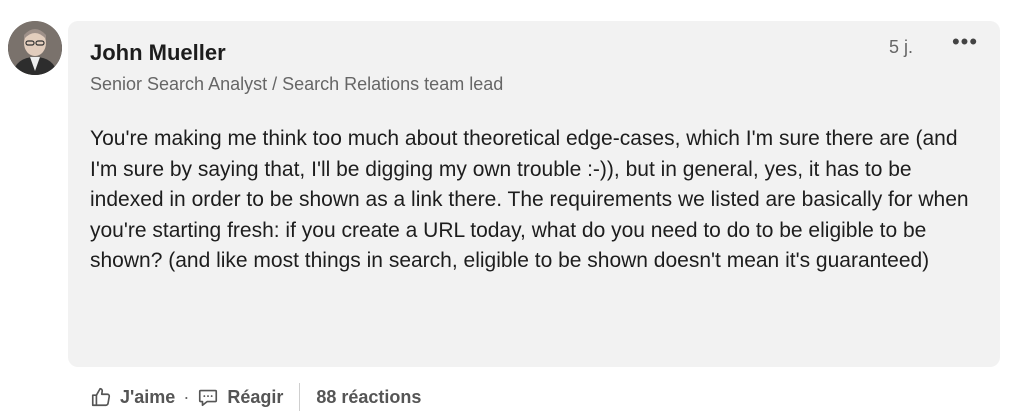 The image size is (1024, 420). Describe the element at coordinates (208, 398) in the screenshot. I see `comment-icon` at that location.